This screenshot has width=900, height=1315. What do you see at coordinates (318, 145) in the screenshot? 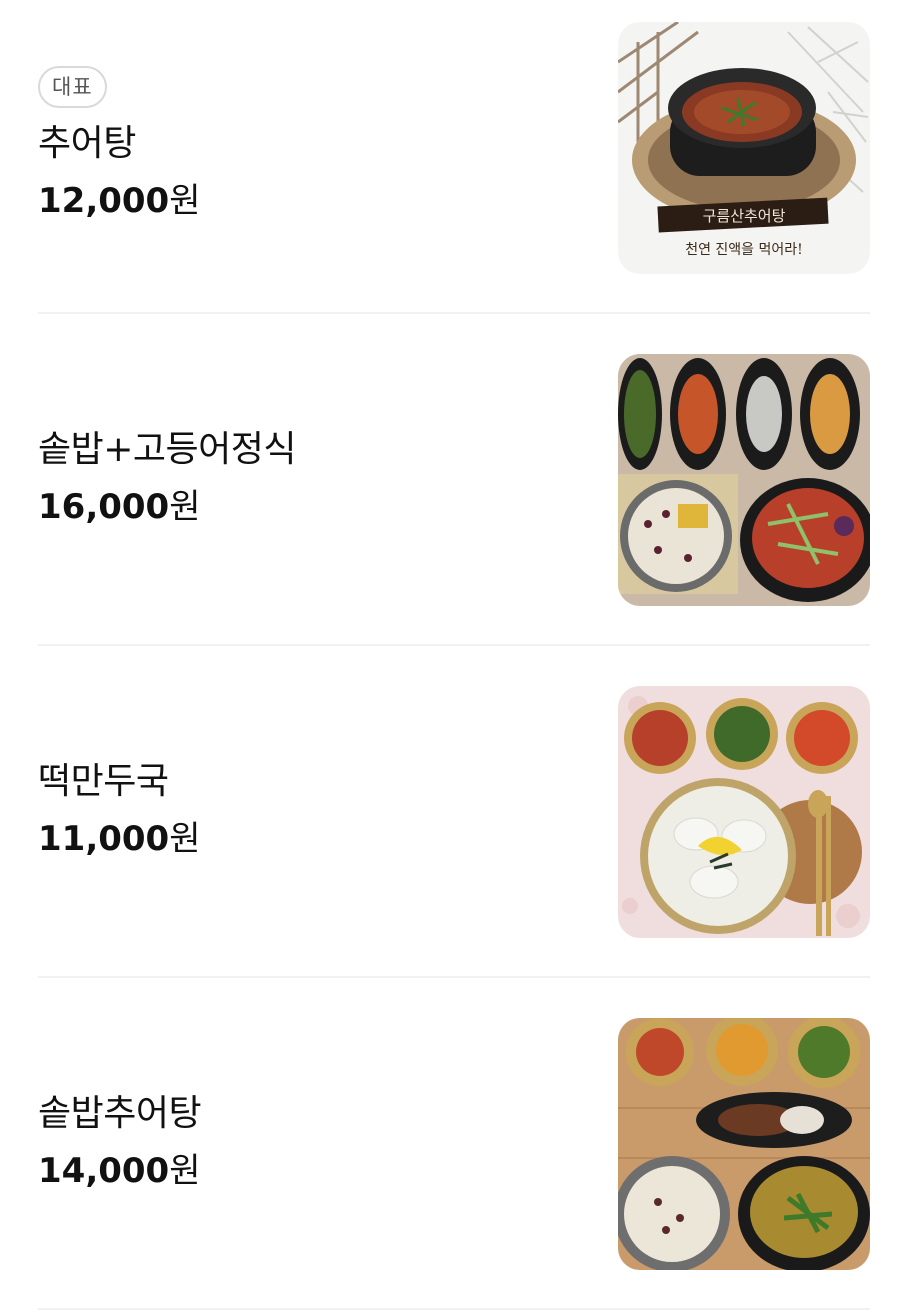
I see `menu-item-info: 대표 추어탕 12,000원` at bounding box center [318, 145].